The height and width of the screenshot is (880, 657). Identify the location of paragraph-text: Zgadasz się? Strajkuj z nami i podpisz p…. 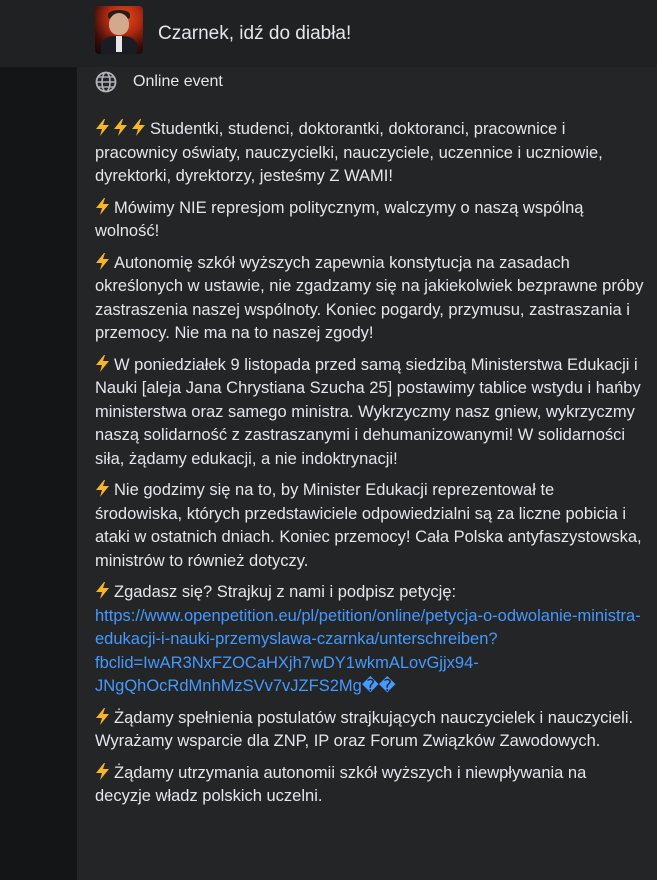
(285, 592).